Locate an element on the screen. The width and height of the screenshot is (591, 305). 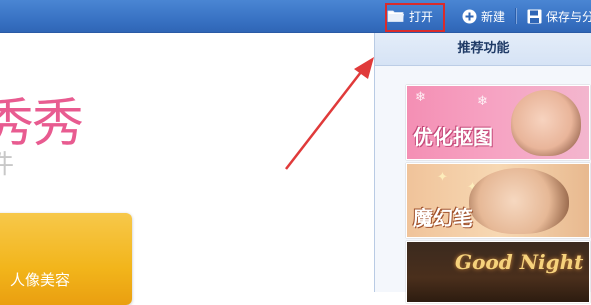
red-arrow-annotation is located at coordinates (329, 113).